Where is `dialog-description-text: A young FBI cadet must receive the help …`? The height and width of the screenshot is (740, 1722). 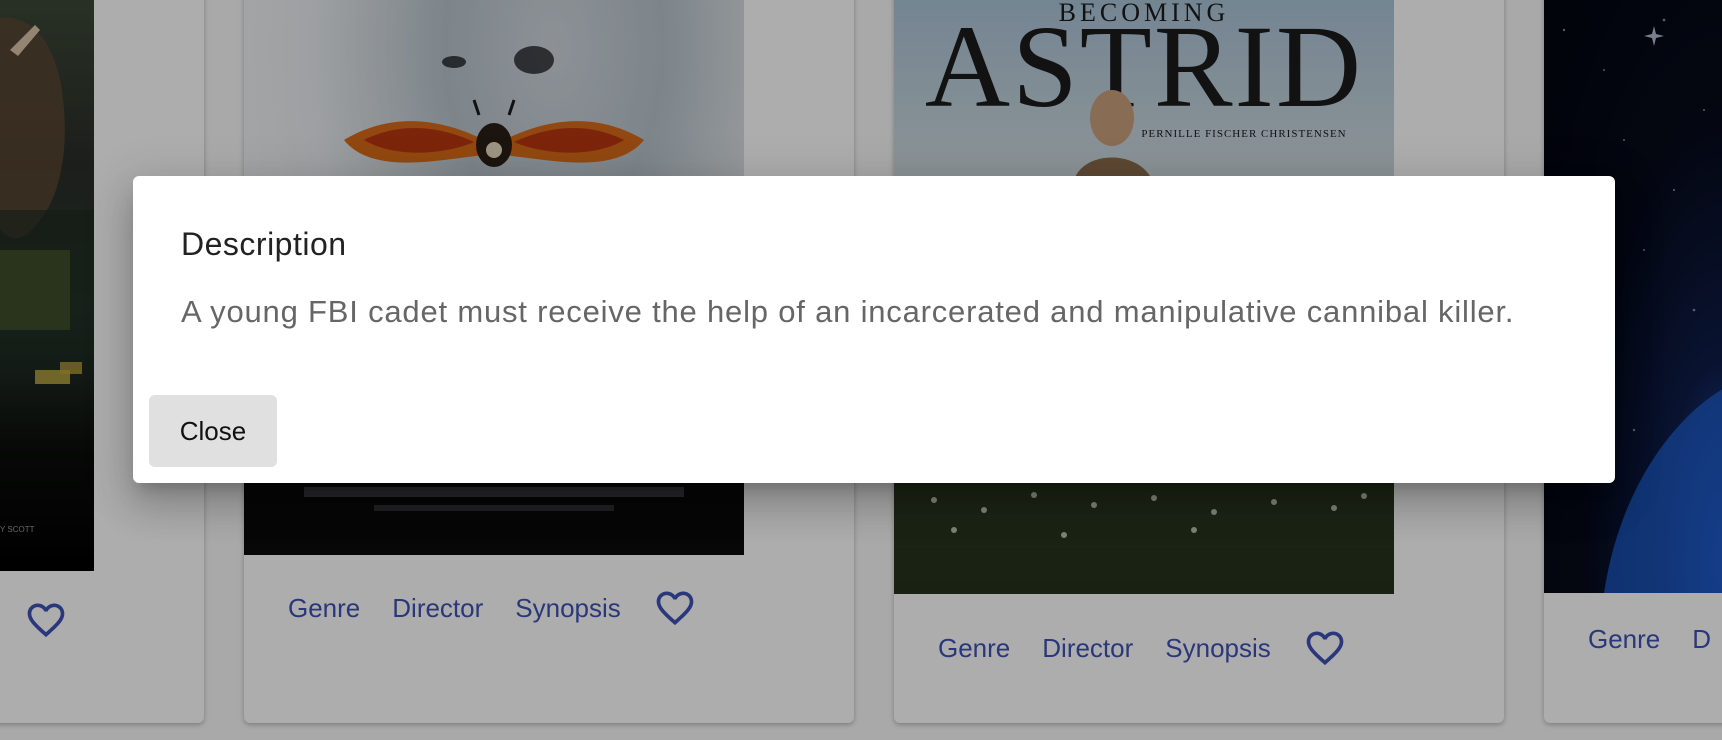
dialog-description-text: A young FBI cadet must receive the help … is located at coordinates (848, 311).